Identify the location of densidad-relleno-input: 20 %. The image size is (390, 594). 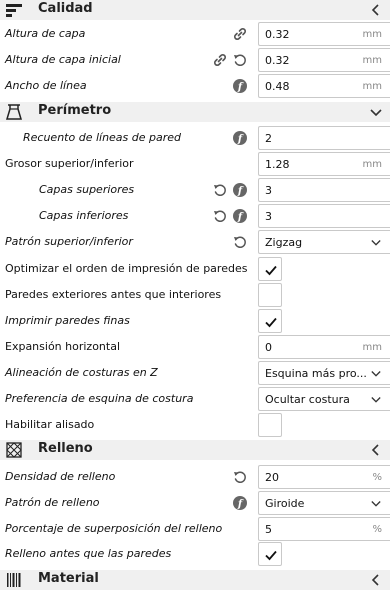
(324, 477).